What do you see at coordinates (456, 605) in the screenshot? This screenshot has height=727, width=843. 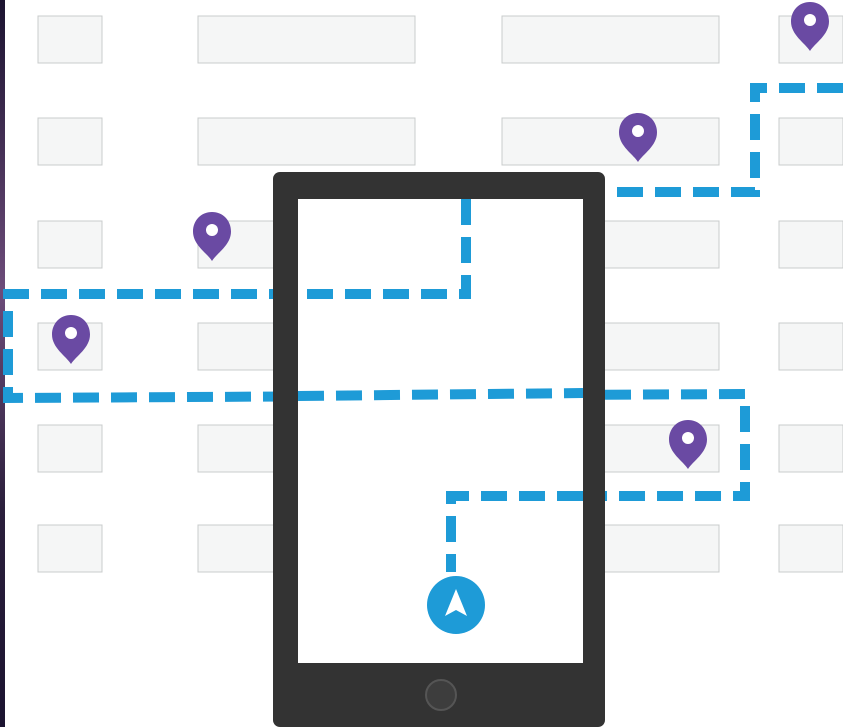 I see `navigation-arrow-icon` at bounding box center [456, 605].